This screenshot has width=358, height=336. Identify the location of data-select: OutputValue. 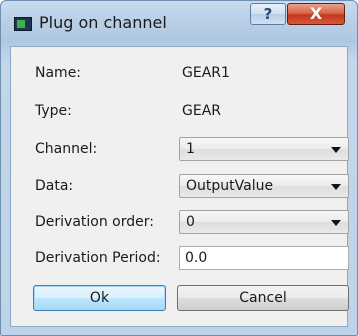
(264, 186).